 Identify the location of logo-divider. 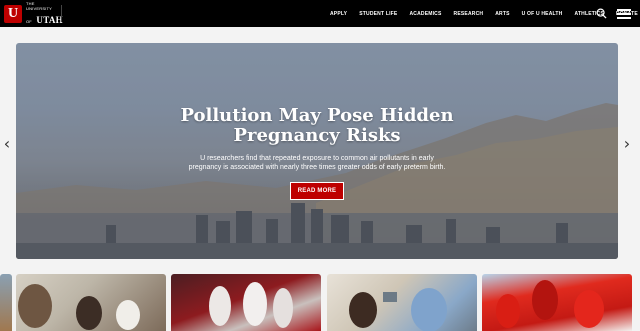
(61, 13).